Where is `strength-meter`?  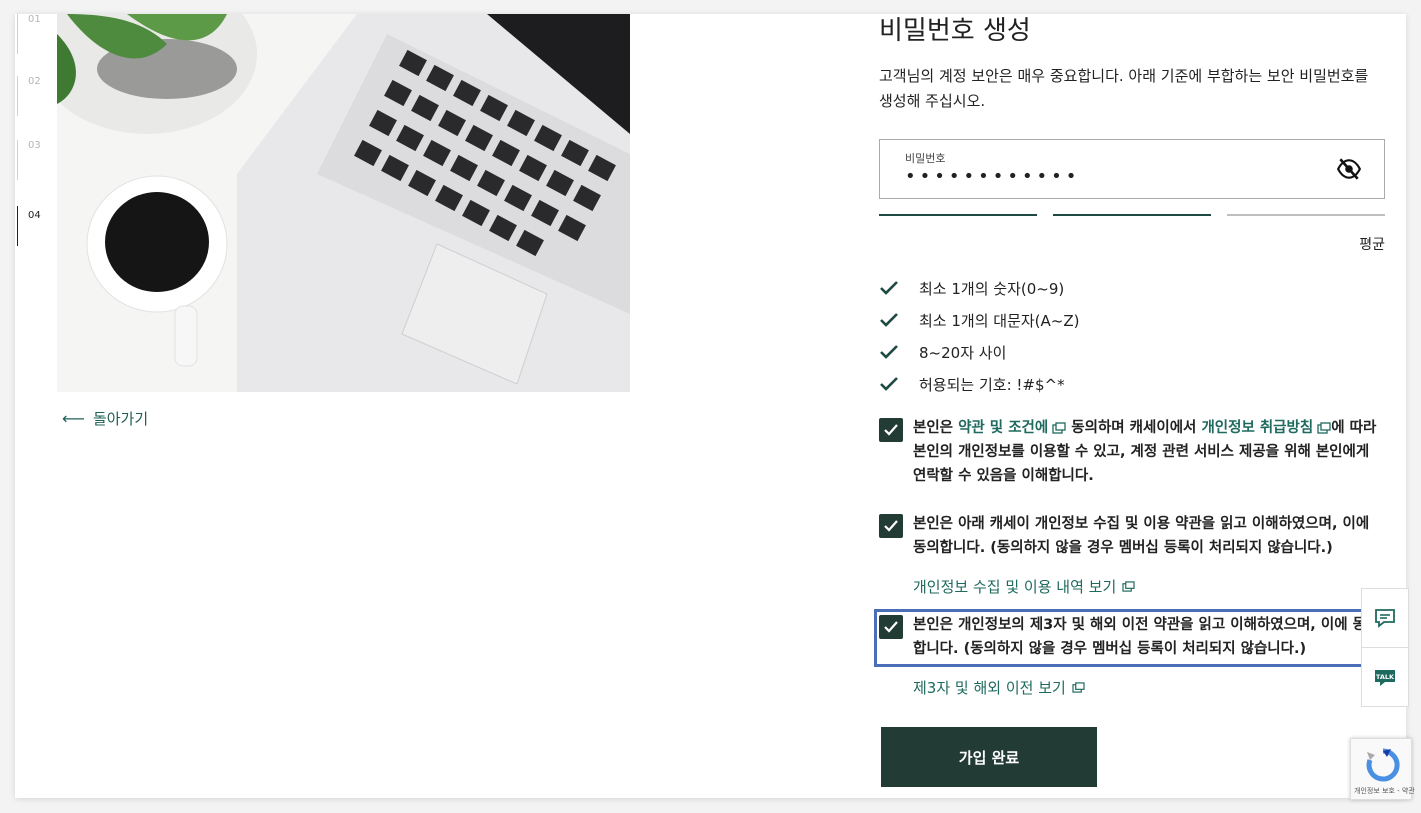 strength-meter is located at coordinates (1132, 215).